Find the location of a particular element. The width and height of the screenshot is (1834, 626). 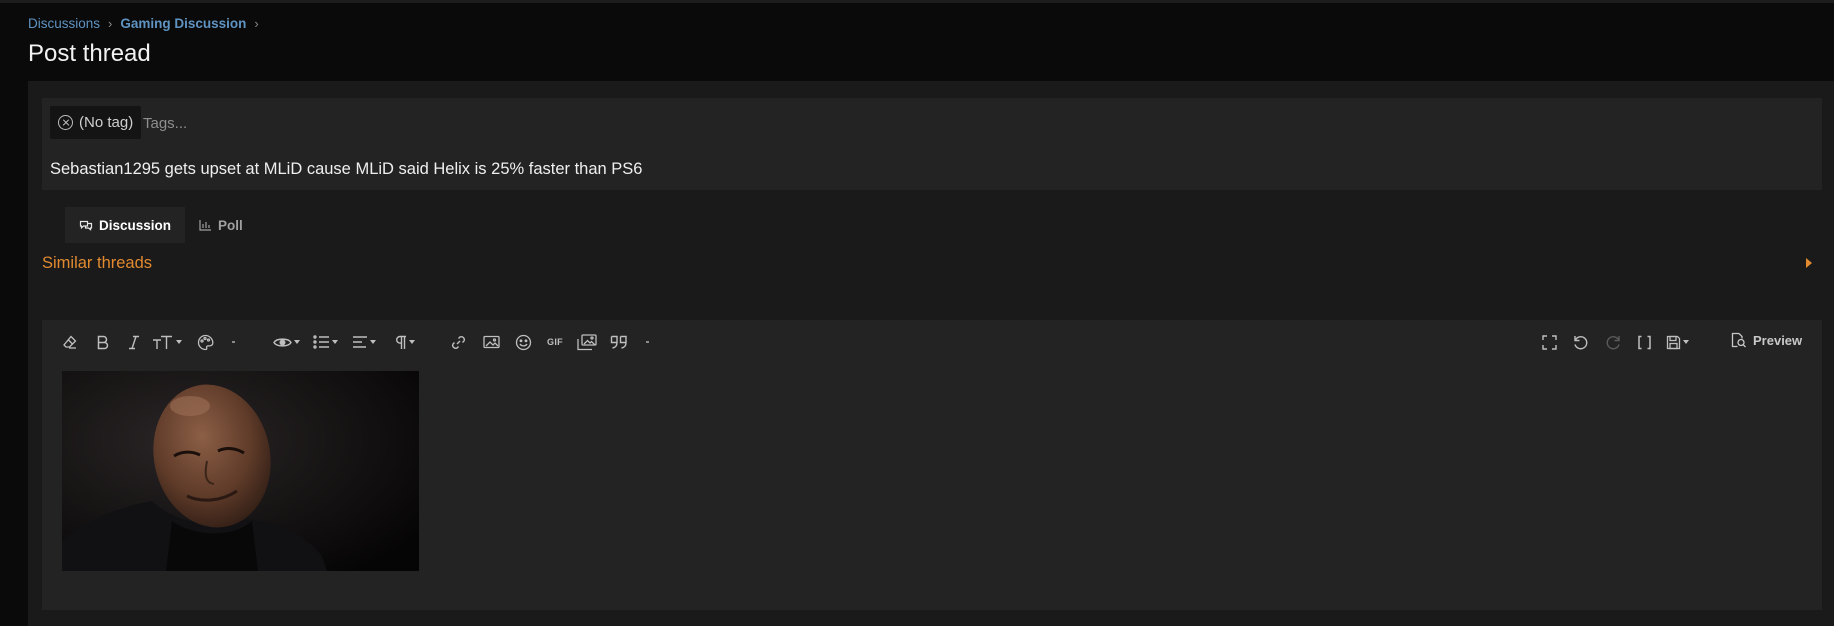

preview-label: Preview is located at coordinates (1778, 340).